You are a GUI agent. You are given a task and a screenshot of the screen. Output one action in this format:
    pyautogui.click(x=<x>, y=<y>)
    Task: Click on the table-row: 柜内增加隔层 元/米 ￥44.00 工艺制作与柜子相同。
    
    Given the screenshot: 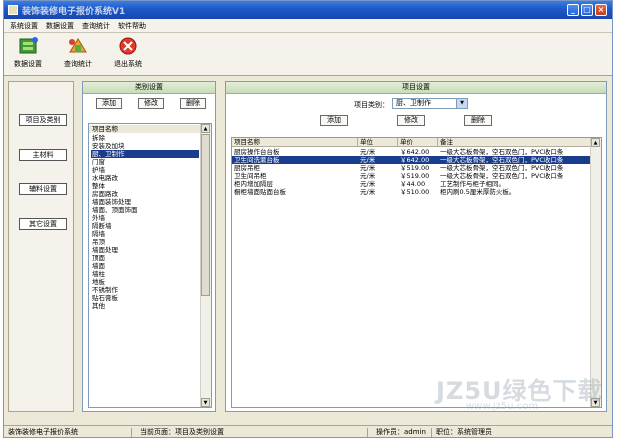 What is the action you would take?
    pyautogui.click(x=411, y=184)
    